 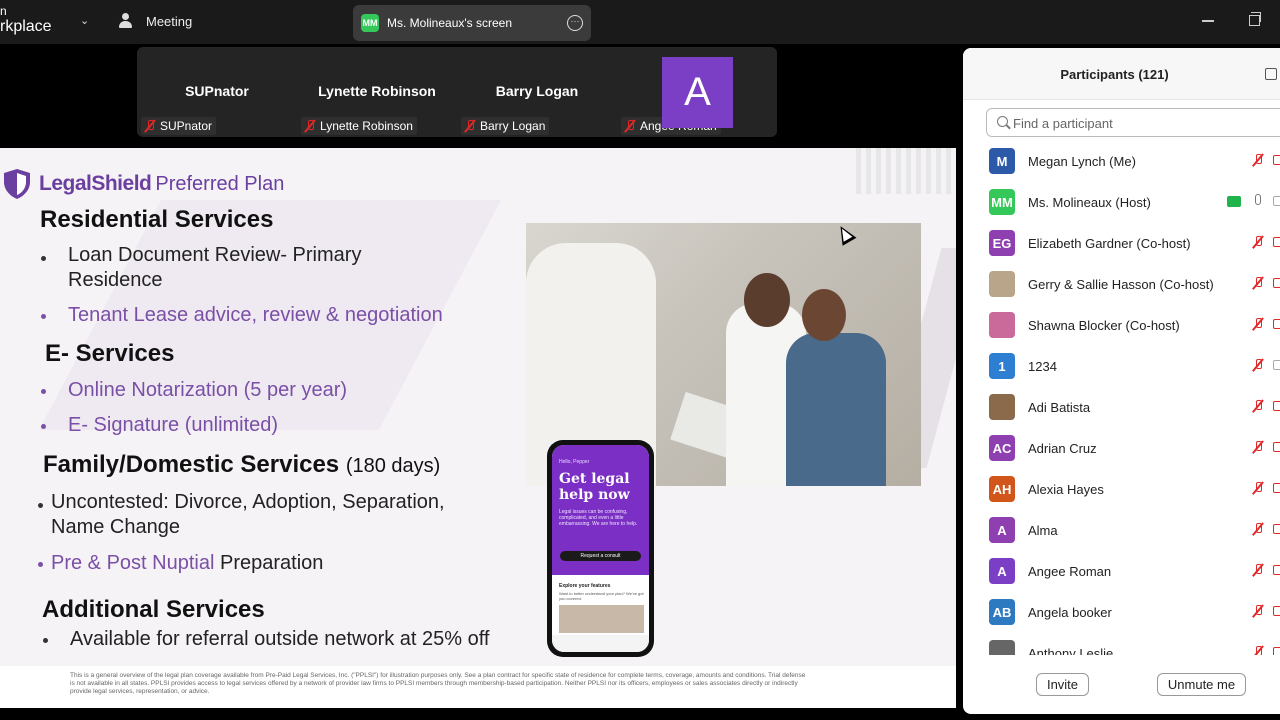 What do you see at coordinates (1201, 684) in the screenshot?
I see `unmute-button: Unmute me` at bounding box center [1201, 684].